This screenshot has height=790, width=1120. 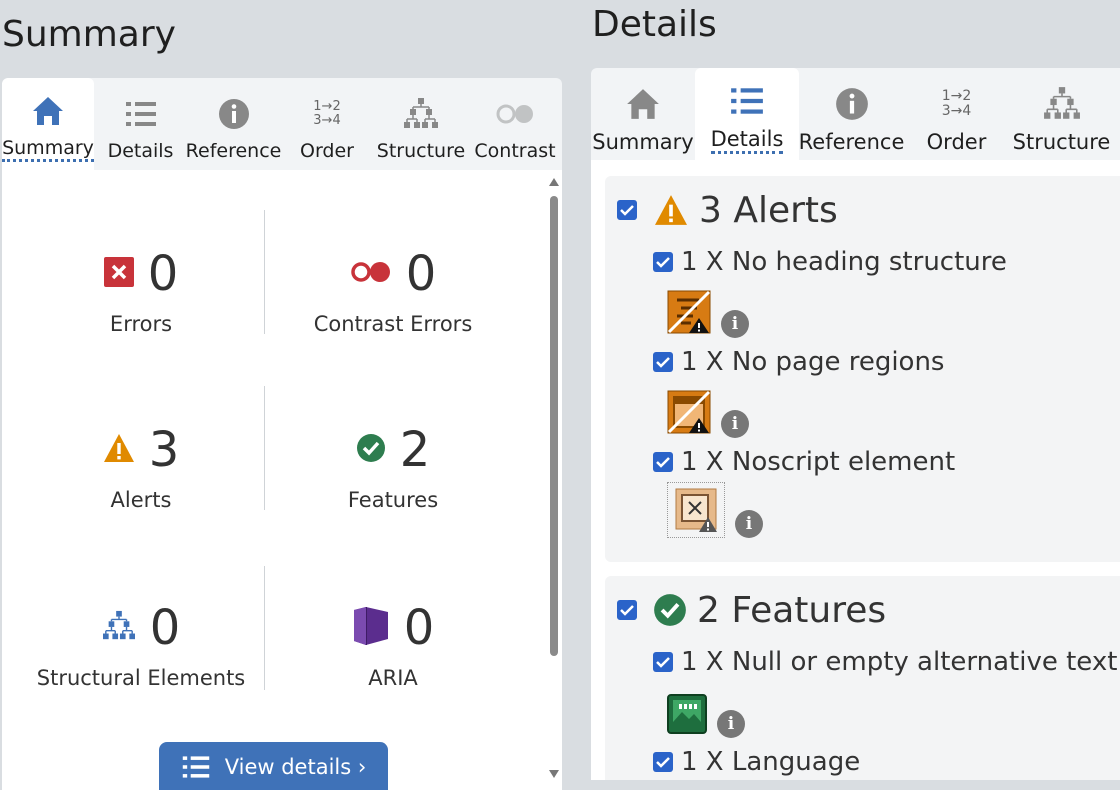 What do you see at coordinates (393, 644) in the screenshot?
I see `stat-aria: 0 ARIA` at bounding box center [393, 644].